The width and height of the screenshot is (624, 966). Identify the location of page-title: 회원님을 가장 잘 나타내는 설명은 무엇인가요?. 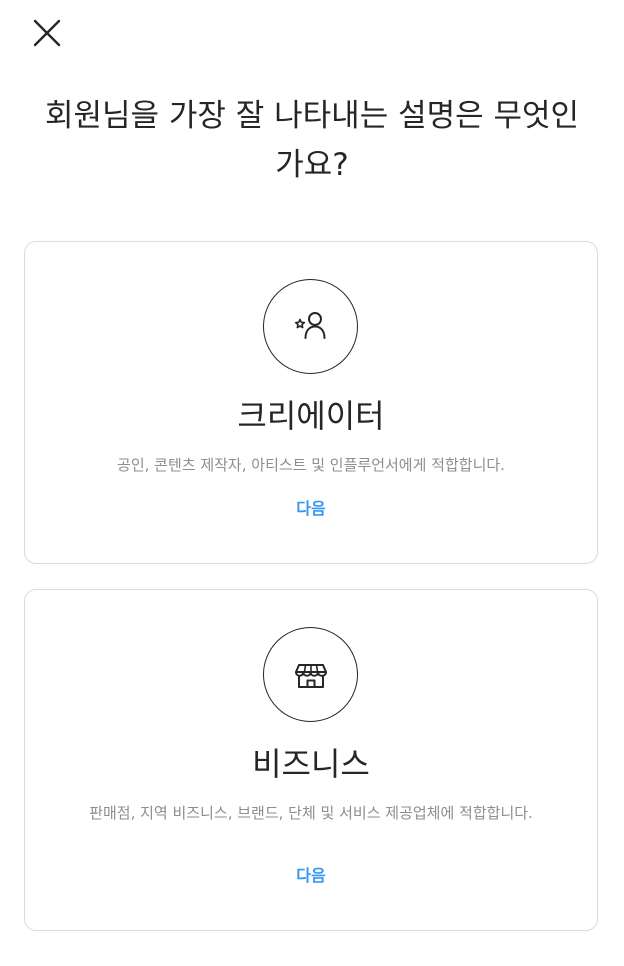
(312, 140).